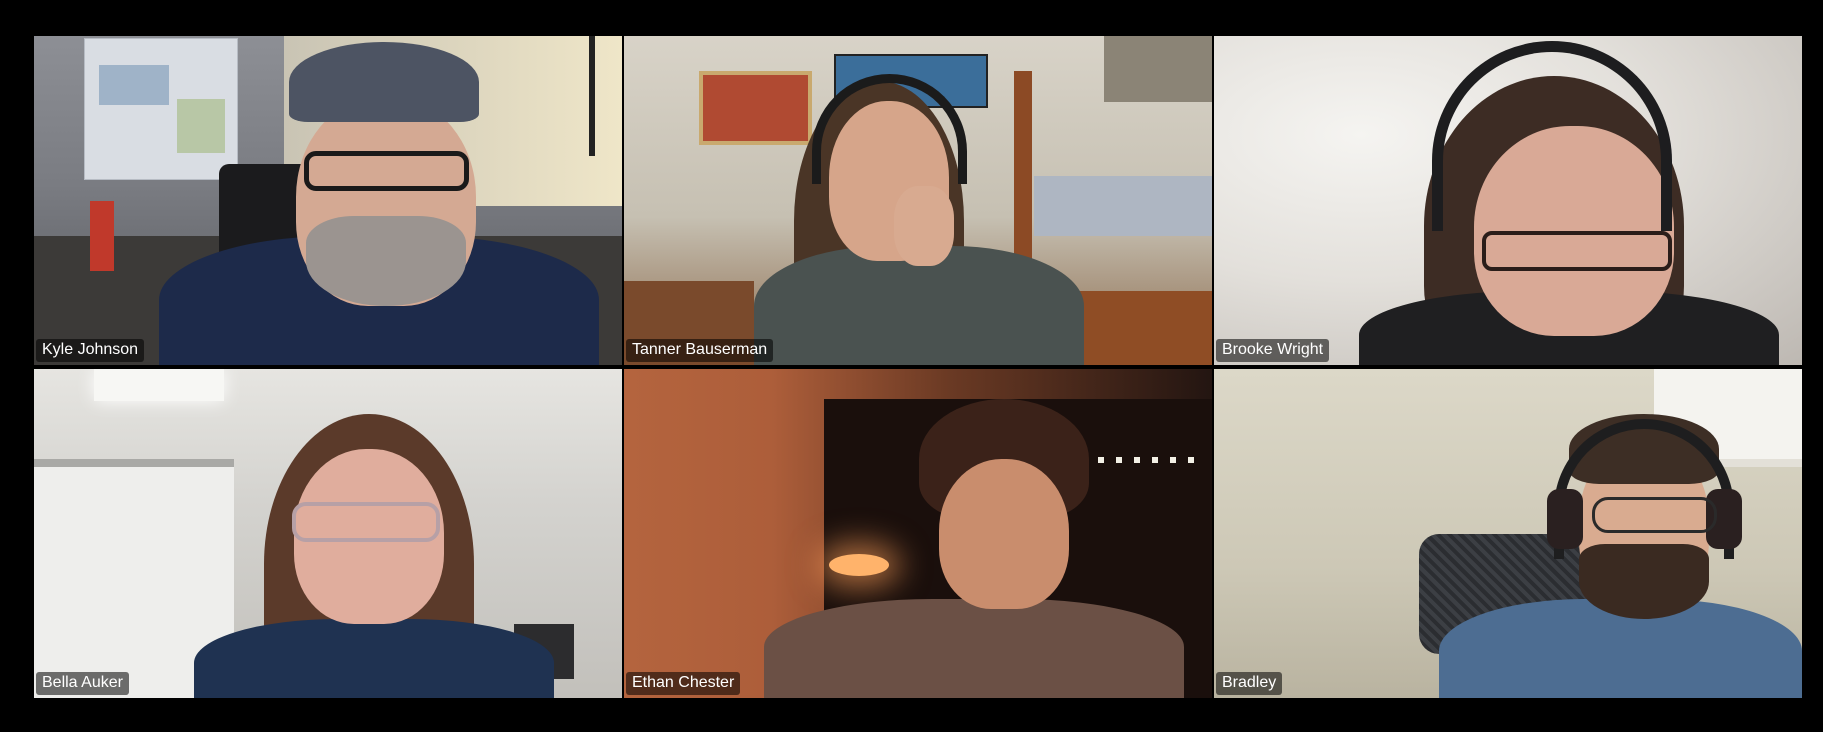  What do you see at coordinates (592, 96) in the screenshot?
I see `floor-lamp` at bounding box center [592, 96].